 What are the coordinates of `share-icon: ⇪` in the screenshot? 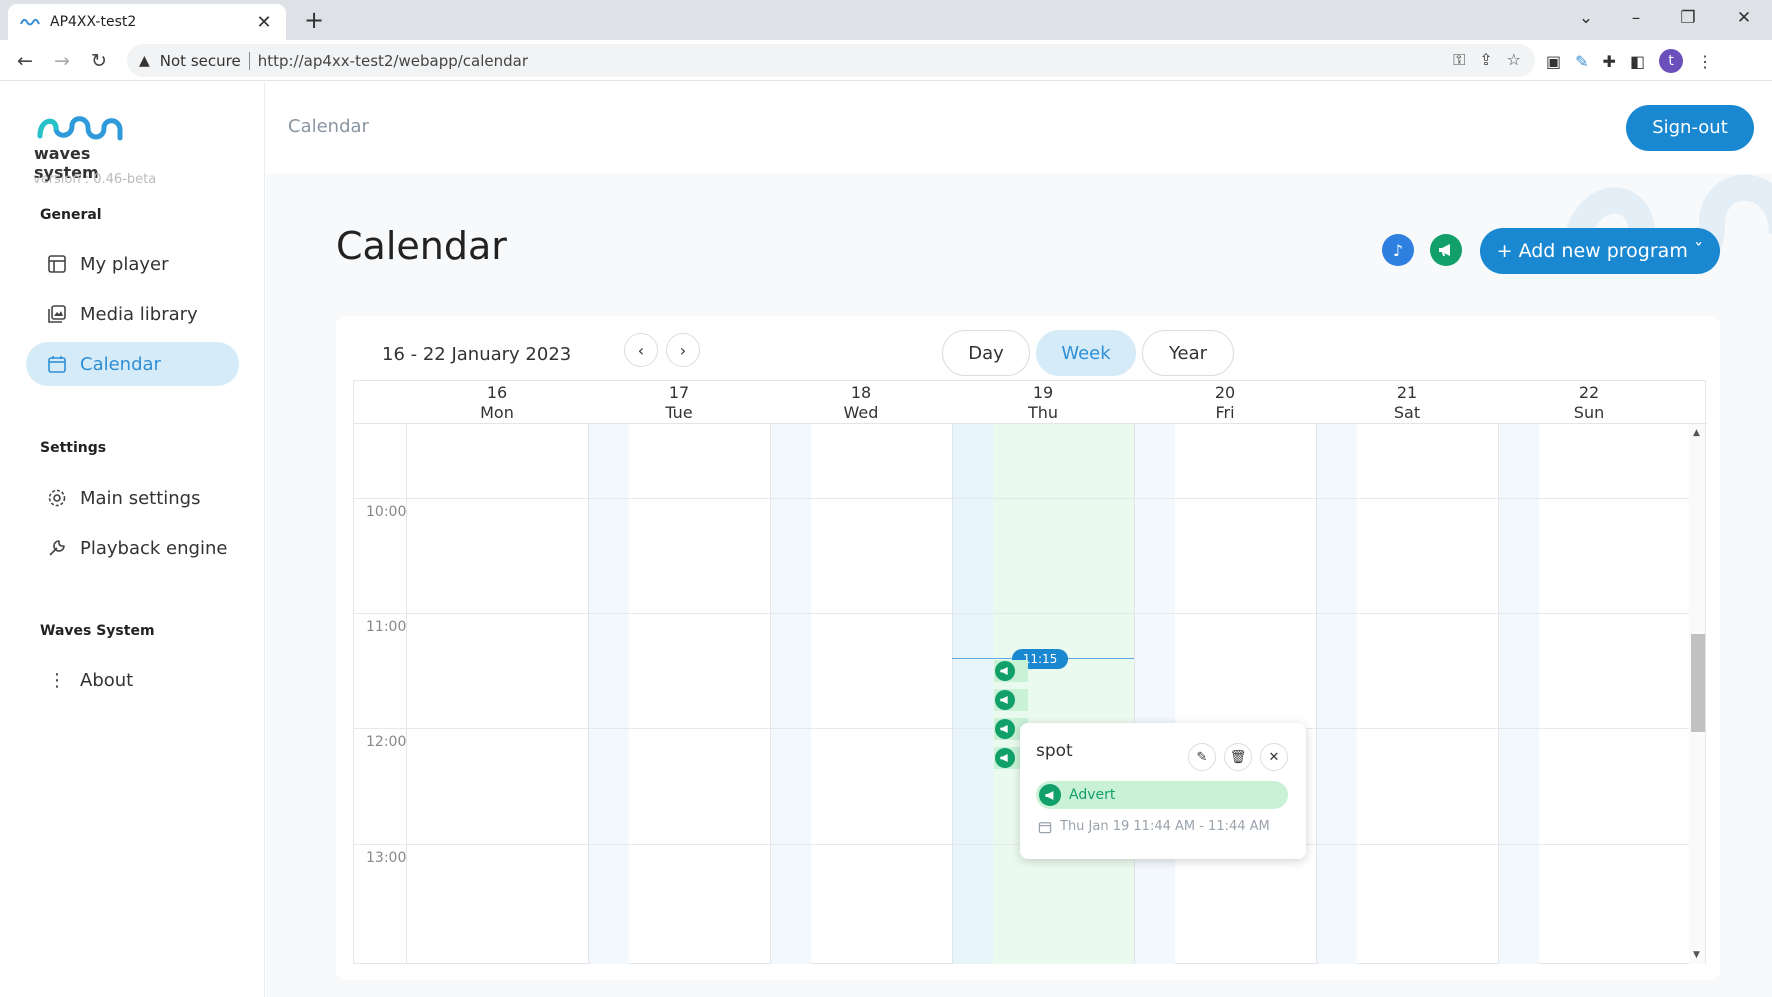 It's located at (1485, 60).